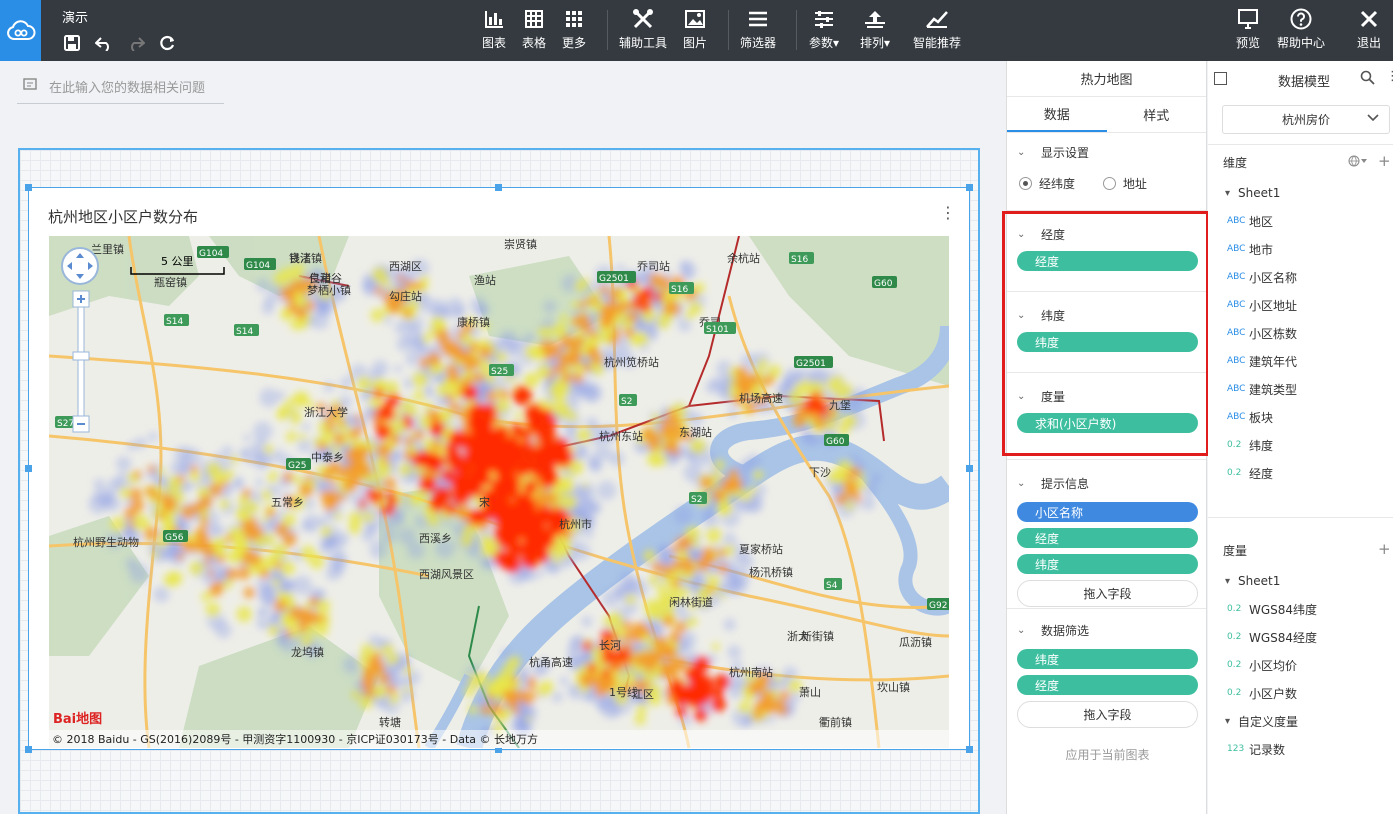 This screenshot has height=814, width=1393. Describe the element at coordinates (104, 43) in the screenshot. I see `undo-icon` at that location.